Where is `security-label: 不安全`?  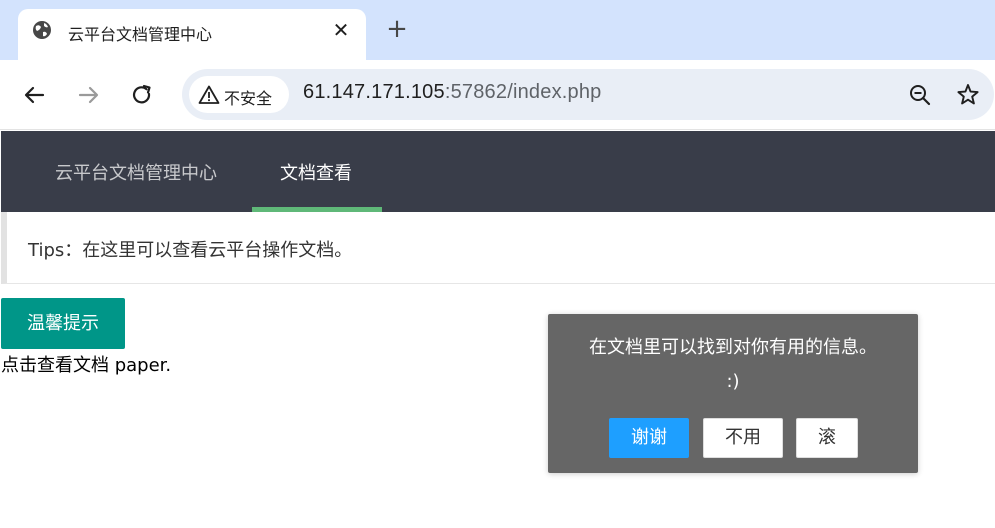
security-label: 不安全 is located at coordinates (248, 98).